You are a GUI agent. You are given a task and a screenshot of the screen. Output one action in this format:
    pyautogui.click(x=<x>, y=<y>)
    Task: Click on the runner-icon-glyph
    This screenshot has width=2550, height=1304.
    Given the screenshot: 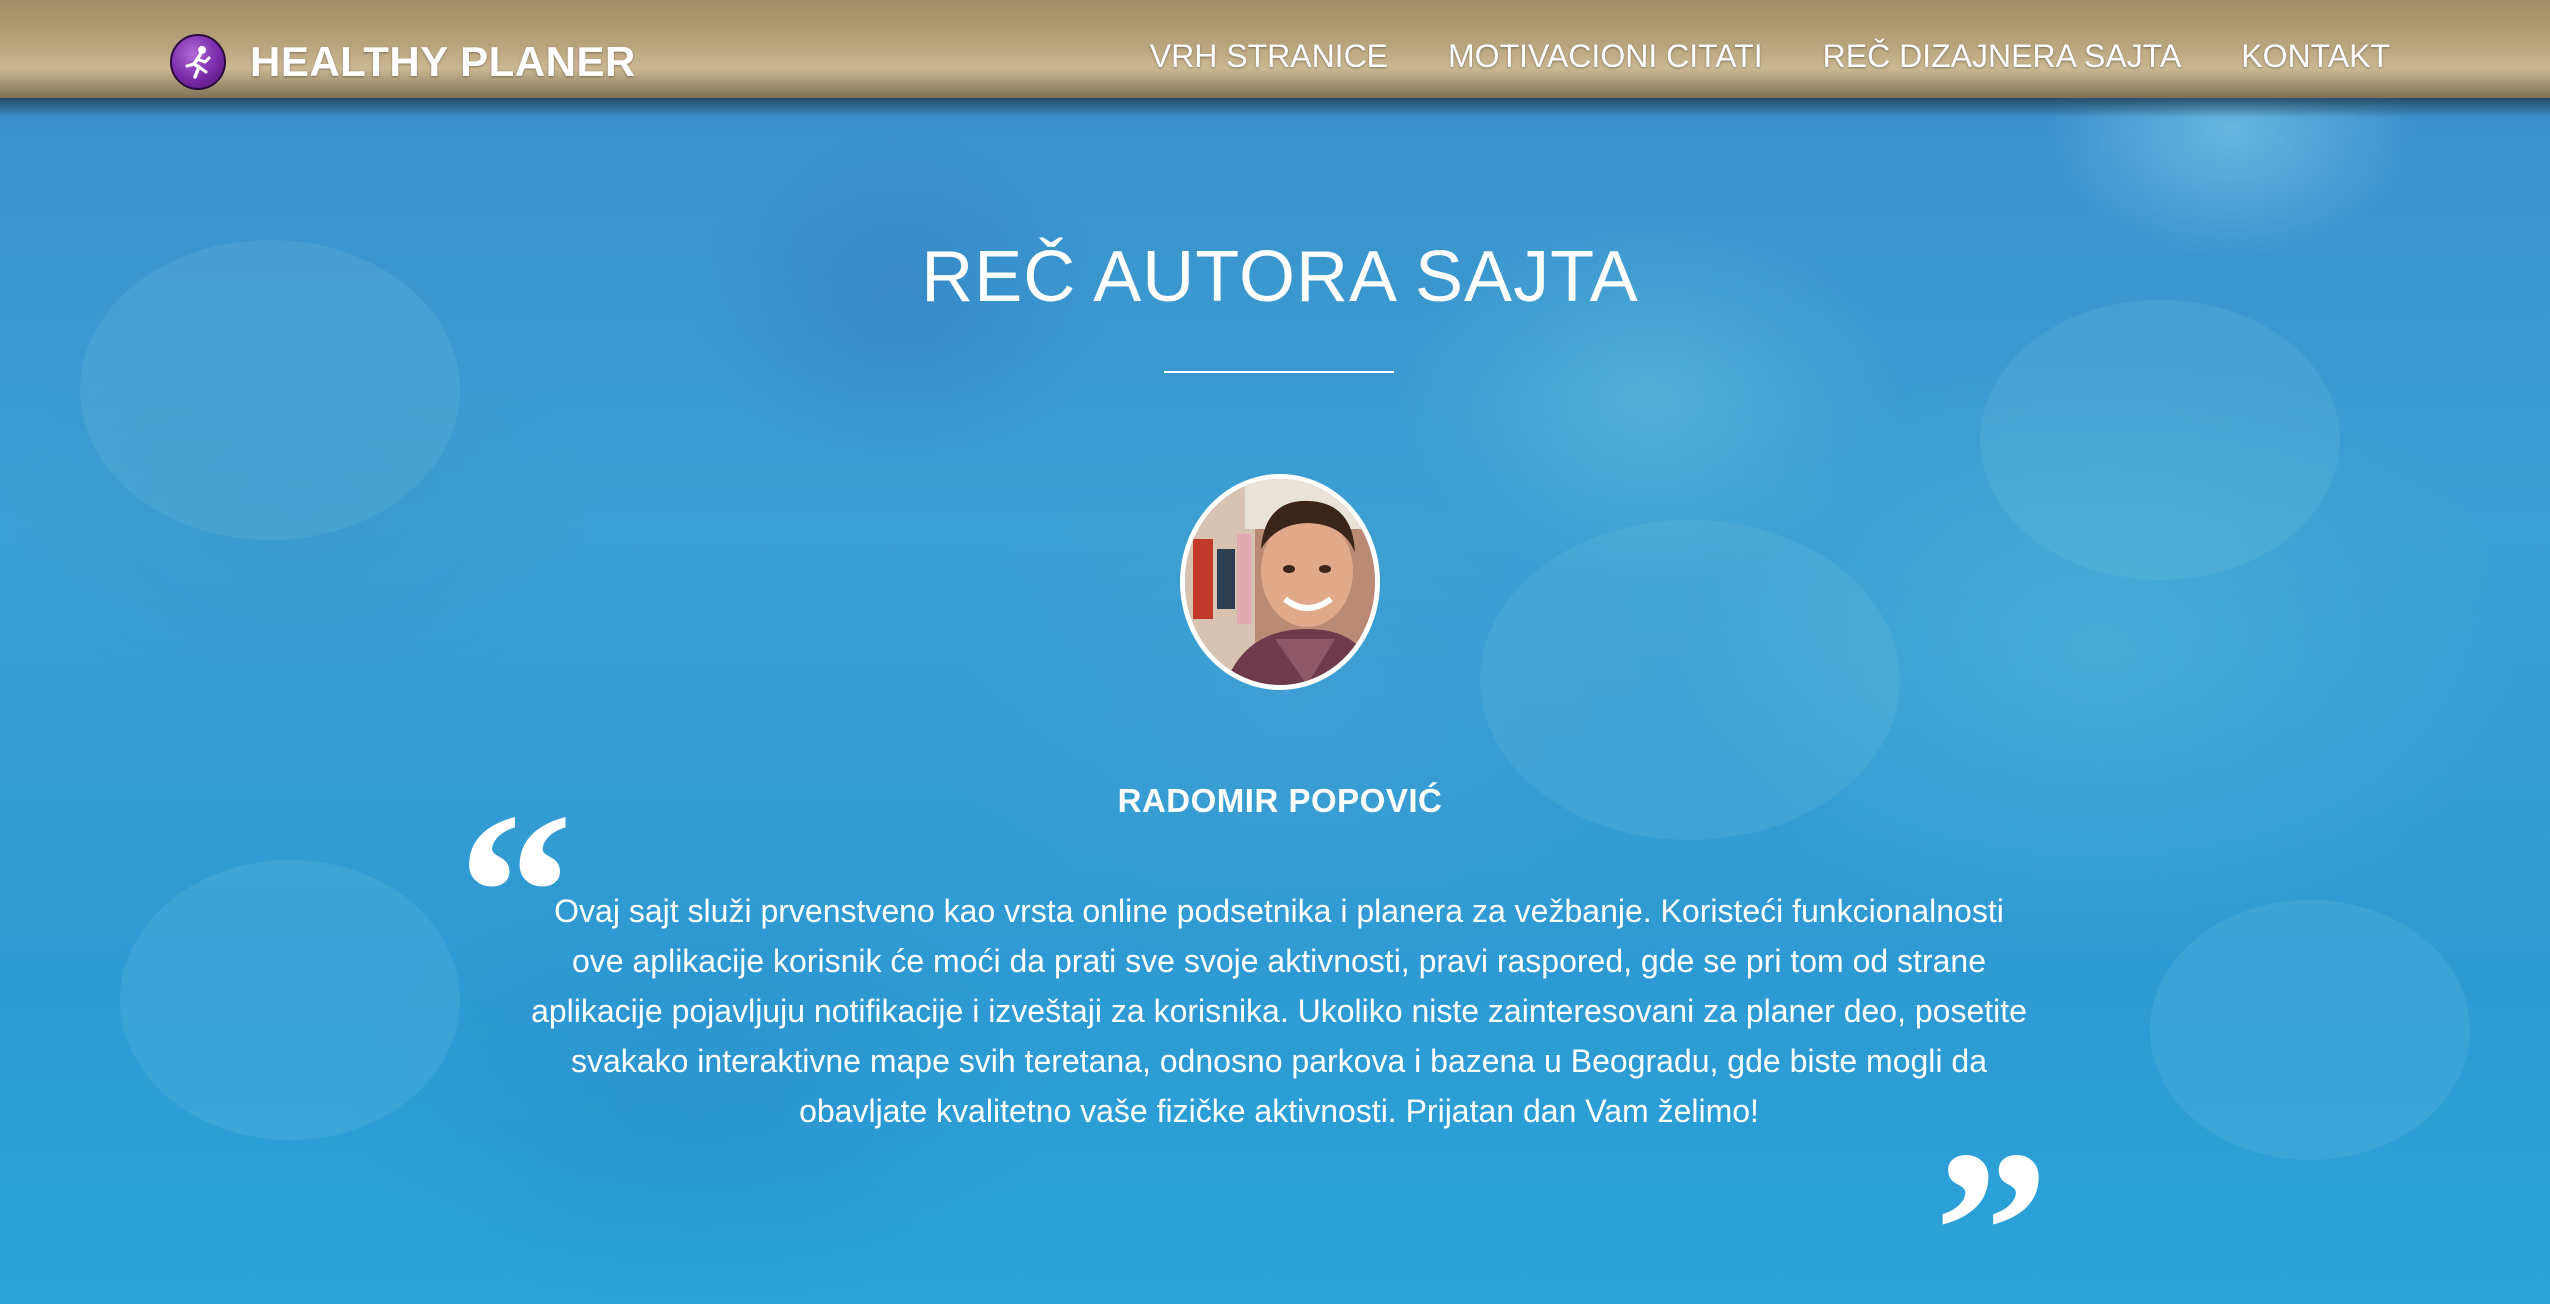 What is the action you would take?
    pyautogui.click(x=198, y=62)
    